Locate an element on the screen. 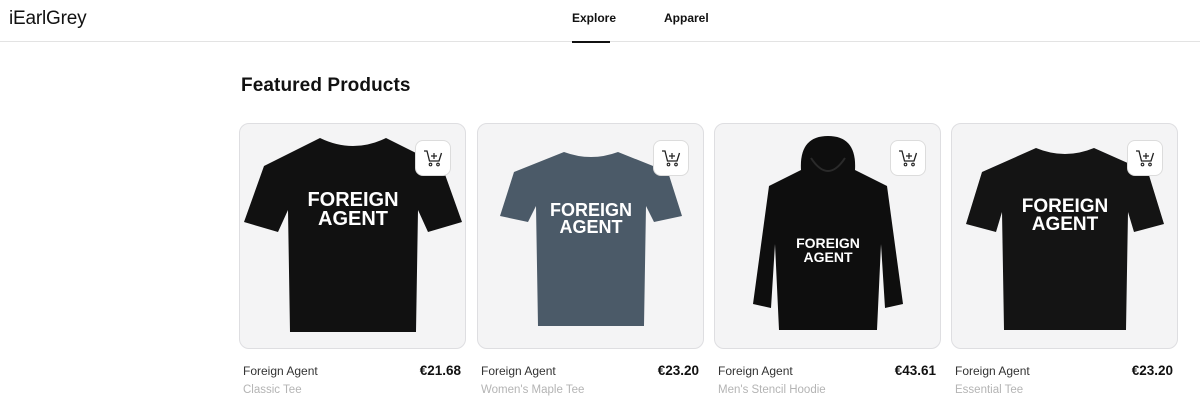 The image size is (1200, 411). product-variant: Women's Maple Tee is located at coordinates (533, 390).